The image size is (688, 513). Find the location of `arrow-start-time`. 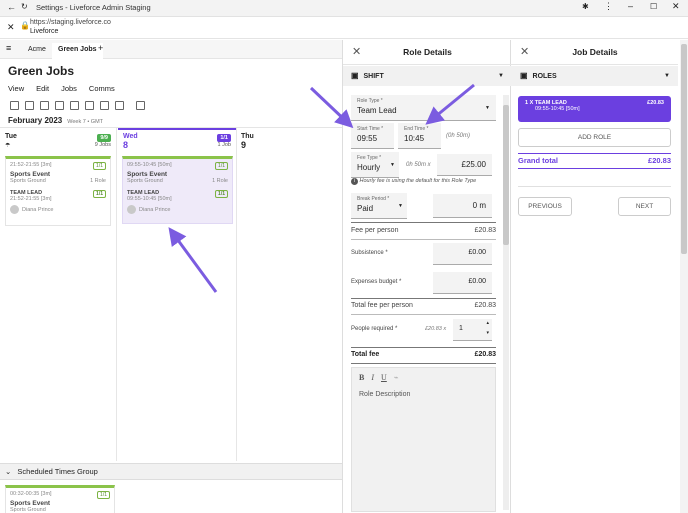

arrow-start-time is located at coordinates (331, 107).